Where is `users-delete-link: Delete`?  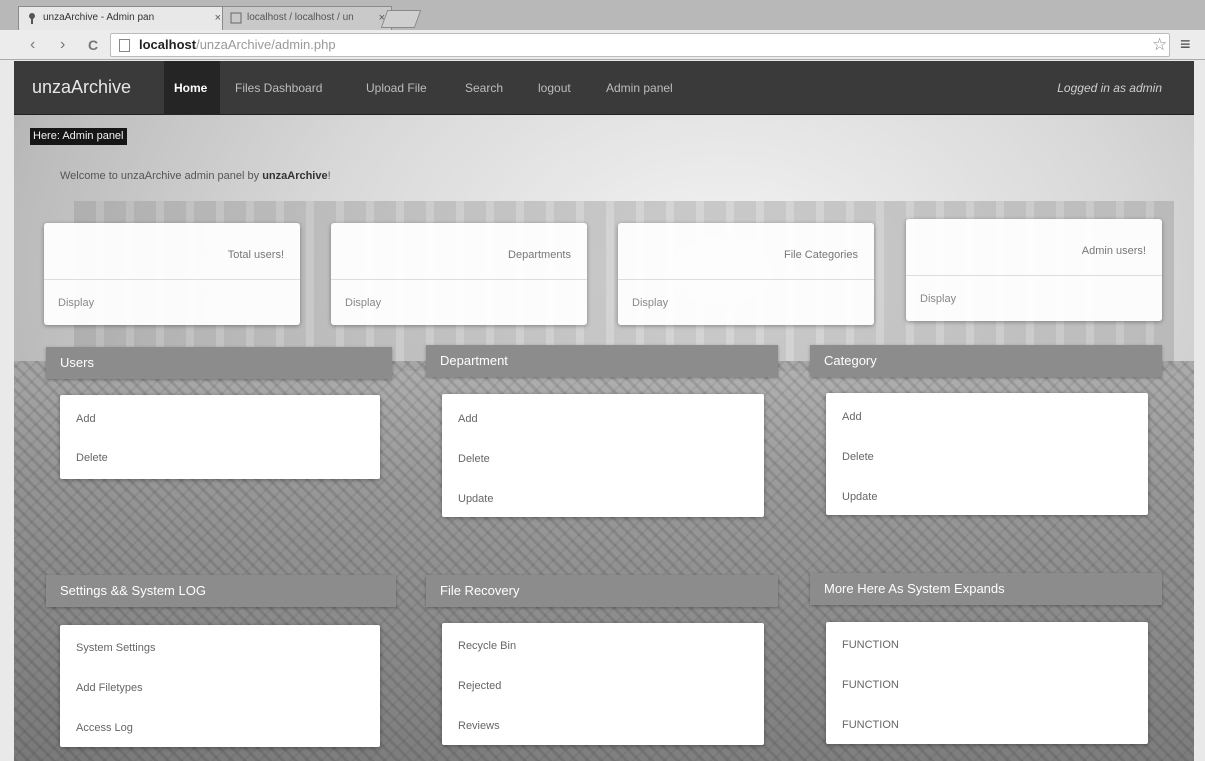
users-delete-link: Delete is located at coordinates (92, 458).